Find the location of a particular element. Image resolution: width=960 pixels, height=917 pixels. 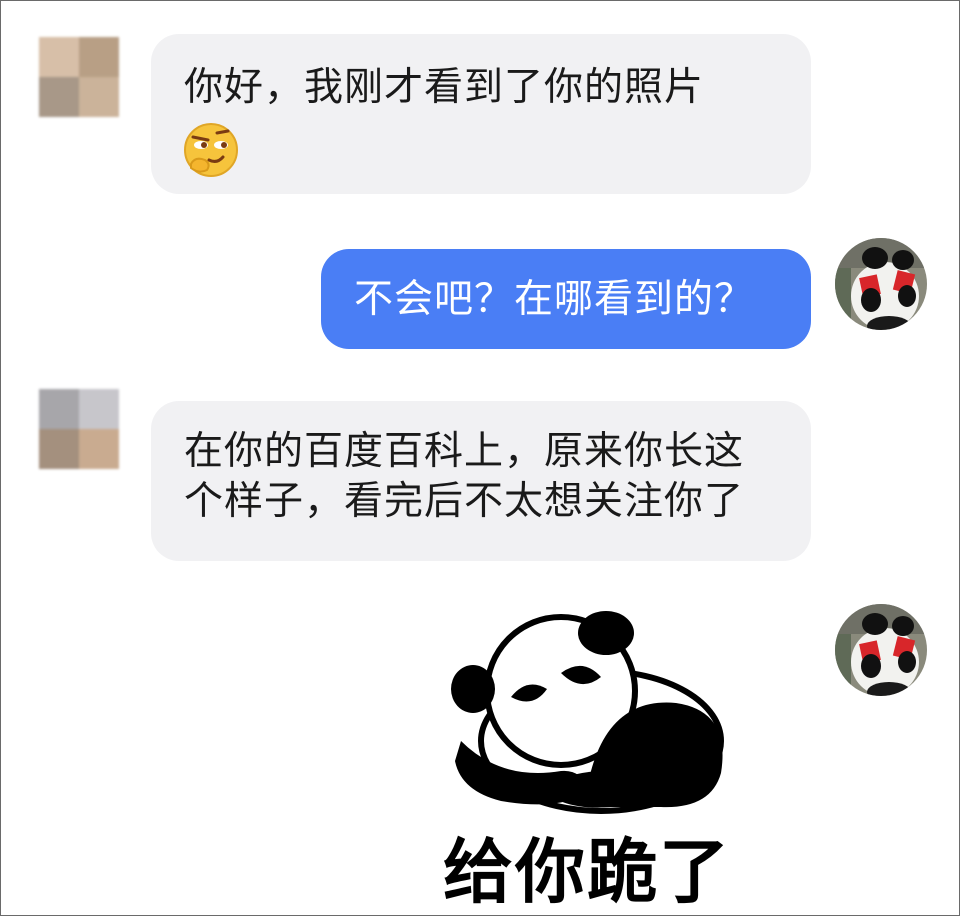

kneeling-panda-sticker: 给你跪了 is located at coordinates (591, 762).